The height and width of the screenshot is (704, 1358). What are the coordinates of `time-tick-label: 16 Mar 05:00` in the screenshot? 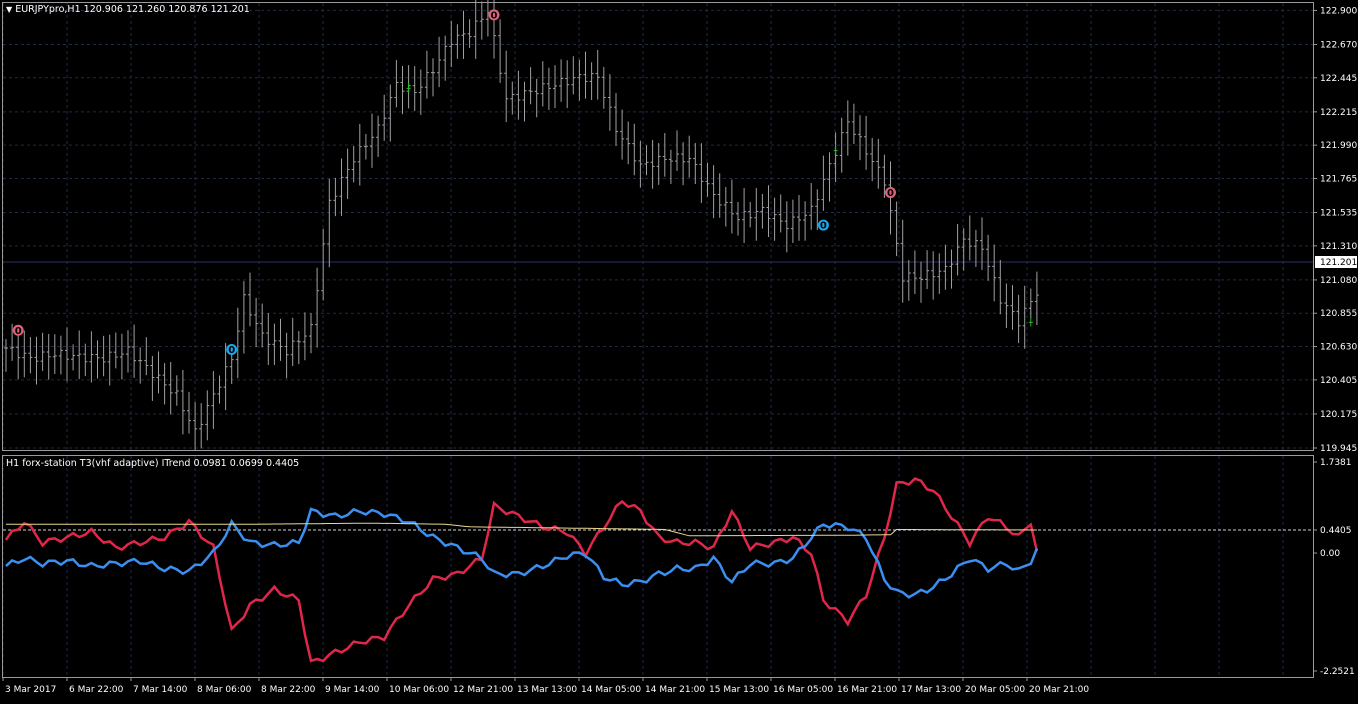 It's located at (803, 690).